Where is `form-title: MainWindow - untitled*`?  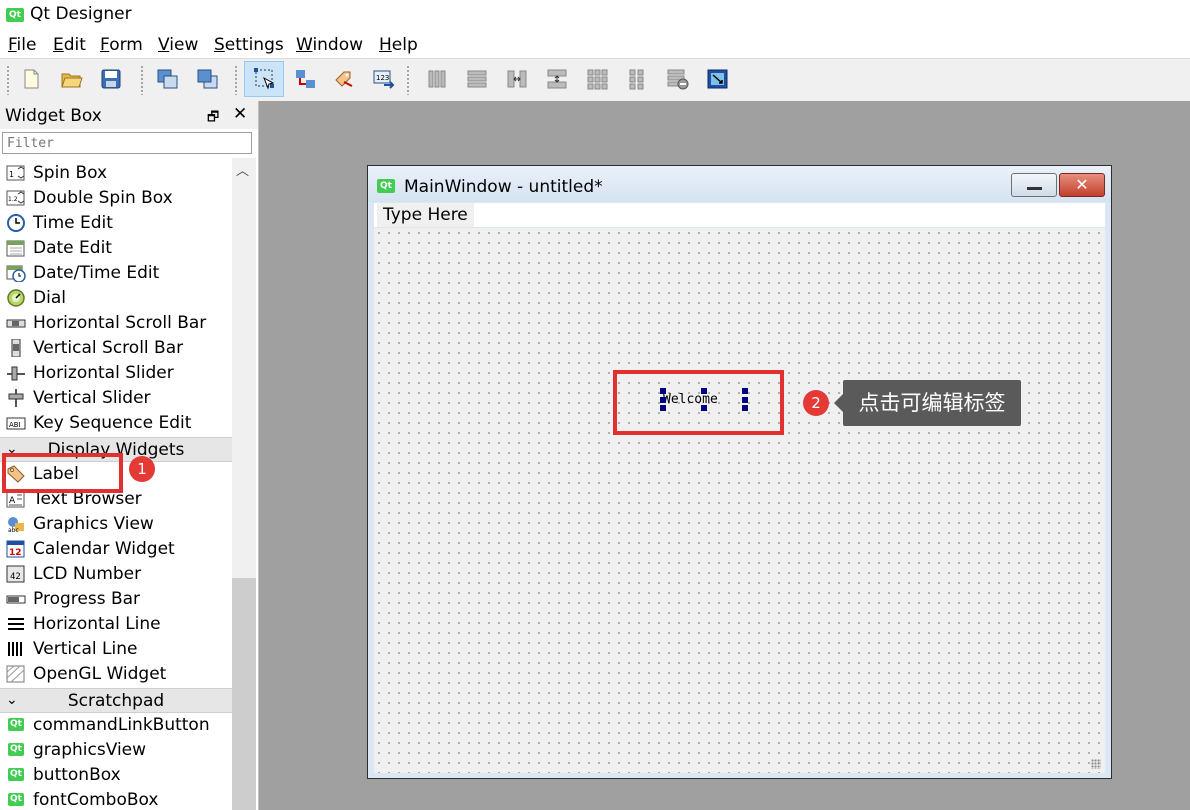 form-title: MainWindow - untitled* is located at coordinates (503, 187).